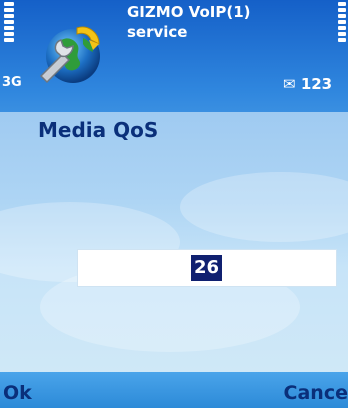 This screenshot has height=408, width=348. I want to click on qos-value-input: 26, so click(207, 268).